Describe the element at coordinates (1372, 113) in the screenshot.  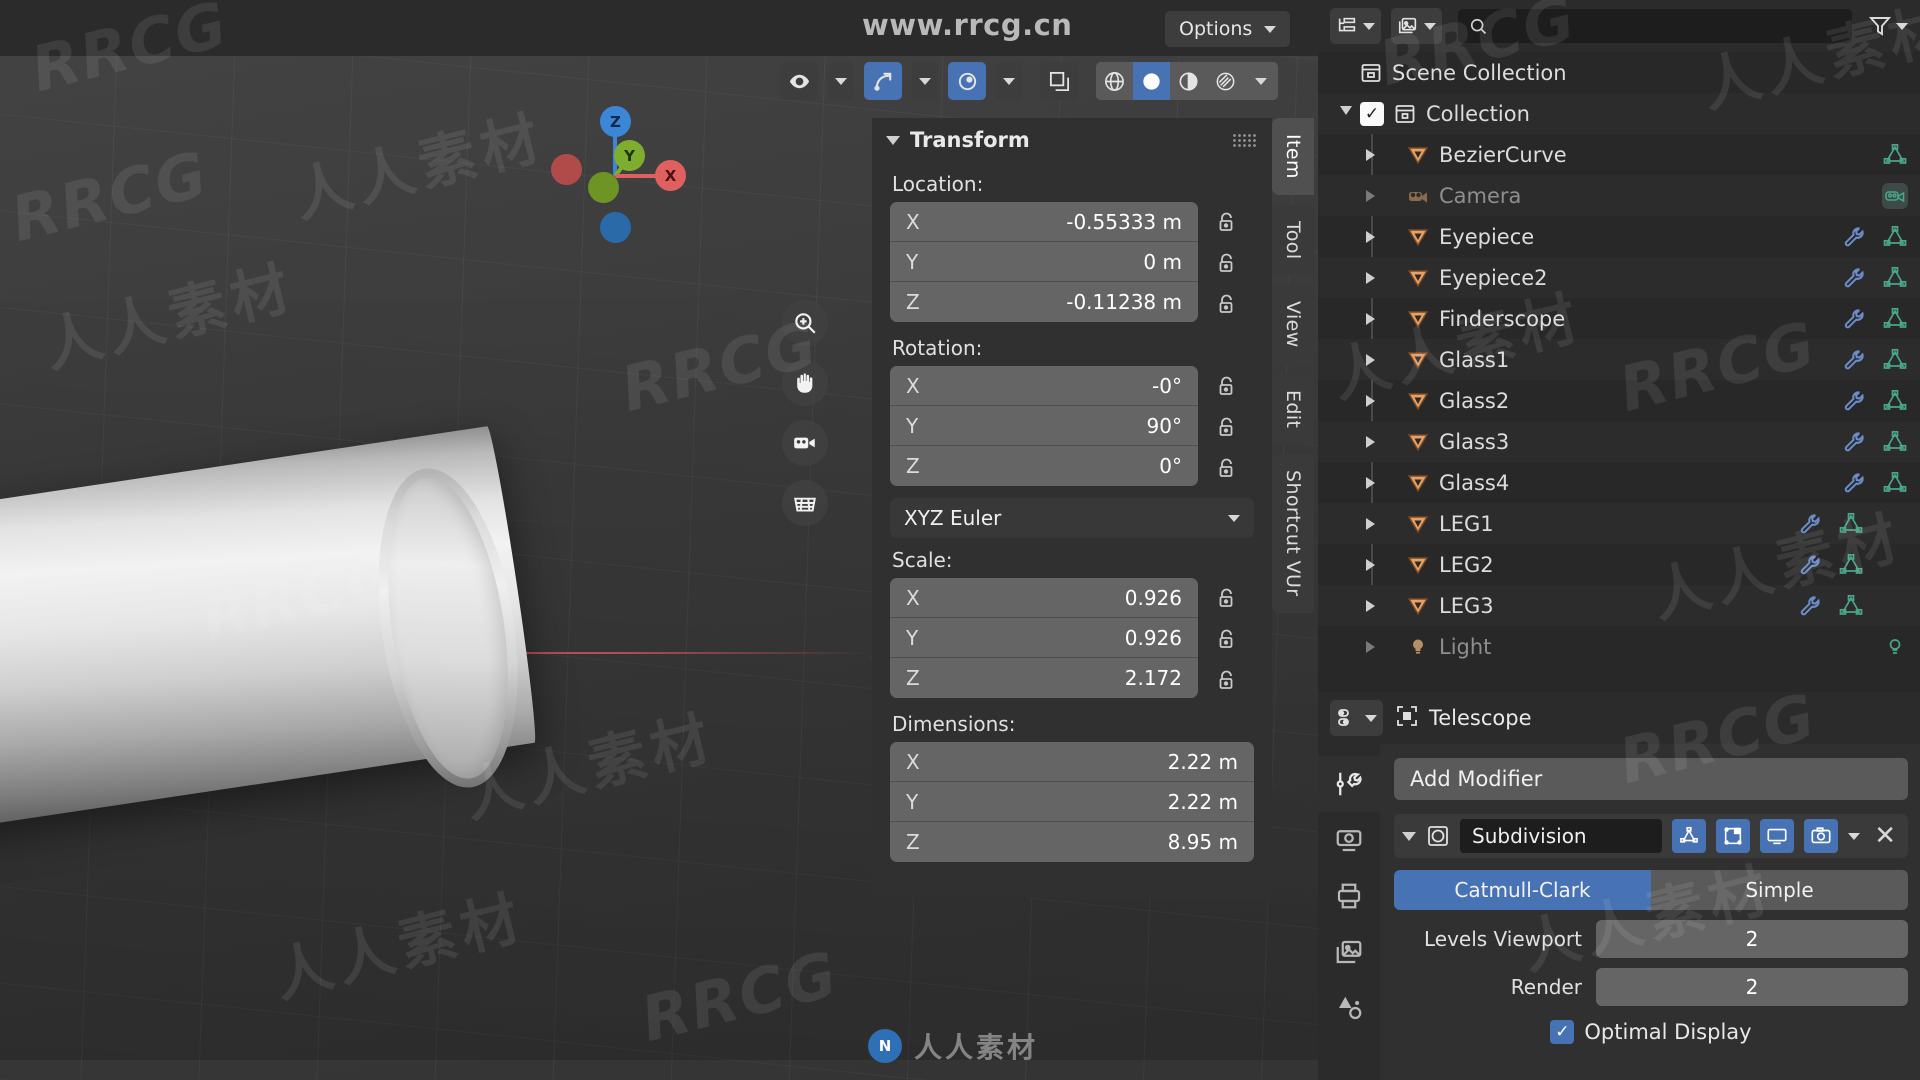
I see `collection-checkbox: ✓` at that location.